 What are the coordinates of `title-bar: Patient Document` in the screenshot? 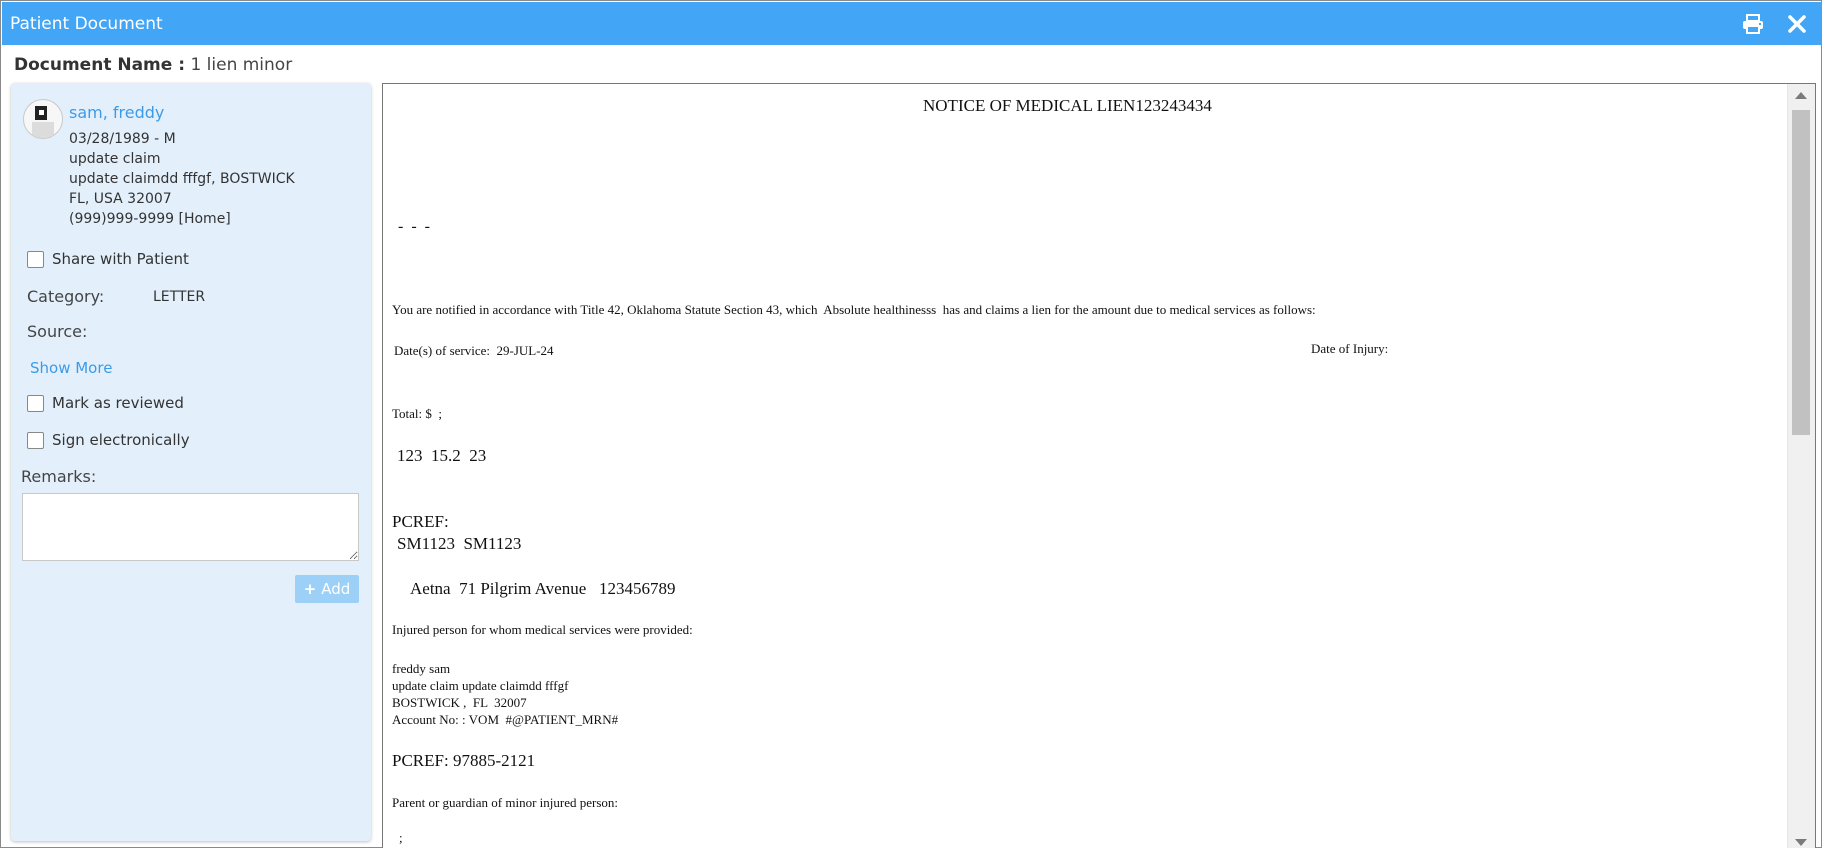 It's located at (912, 23).